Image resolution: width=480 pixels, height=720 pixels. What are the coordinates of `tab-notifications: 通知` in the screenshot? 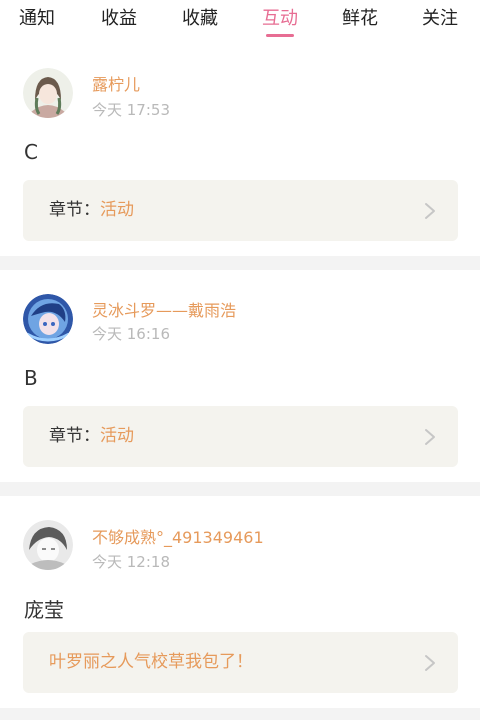 It's located at (37, 19).